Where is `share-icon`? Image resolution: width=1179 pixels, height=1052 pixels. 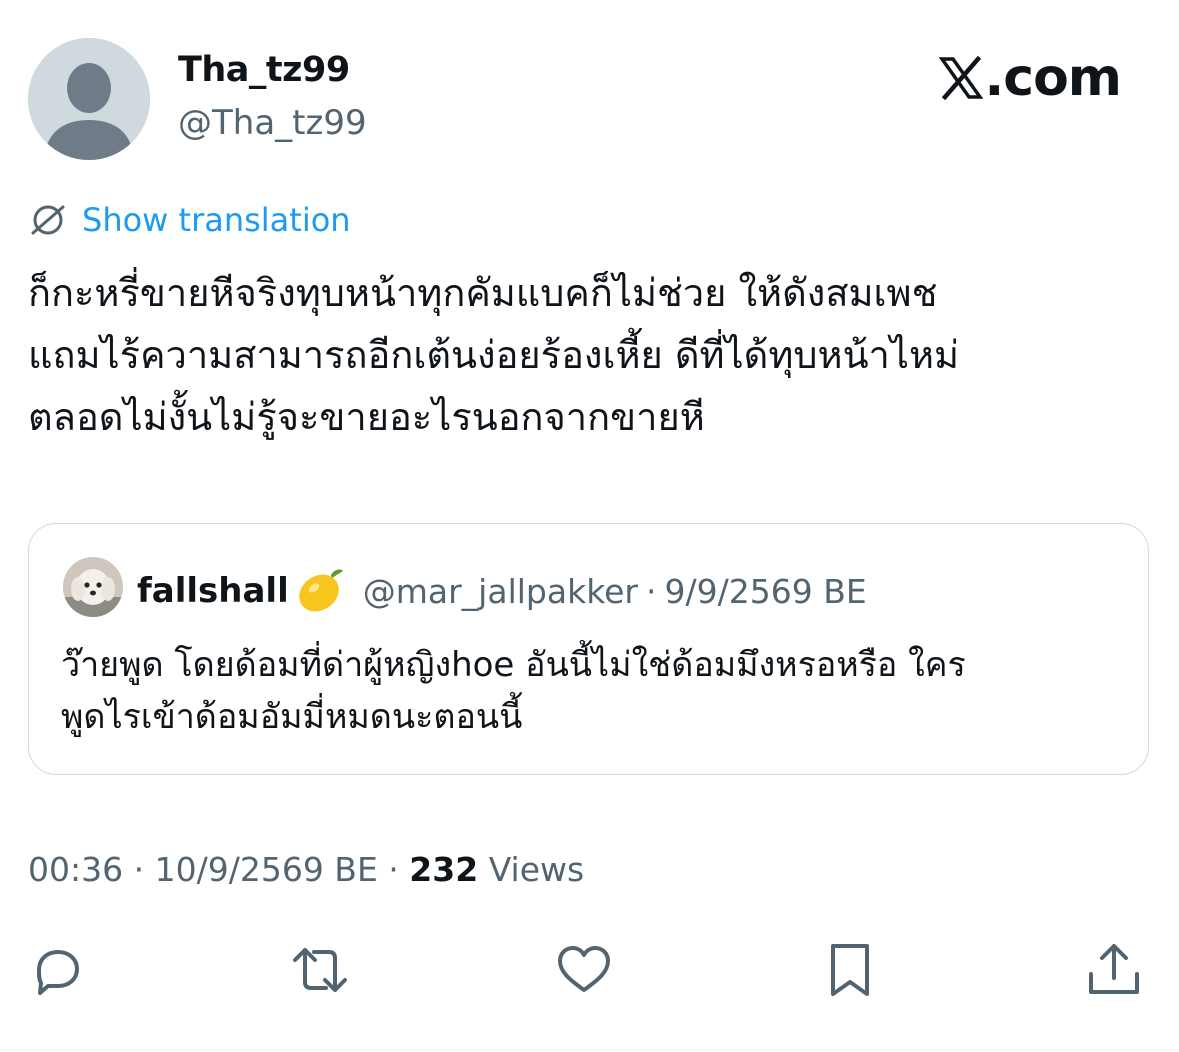
share-icon is located at coordinates (1114, 969).